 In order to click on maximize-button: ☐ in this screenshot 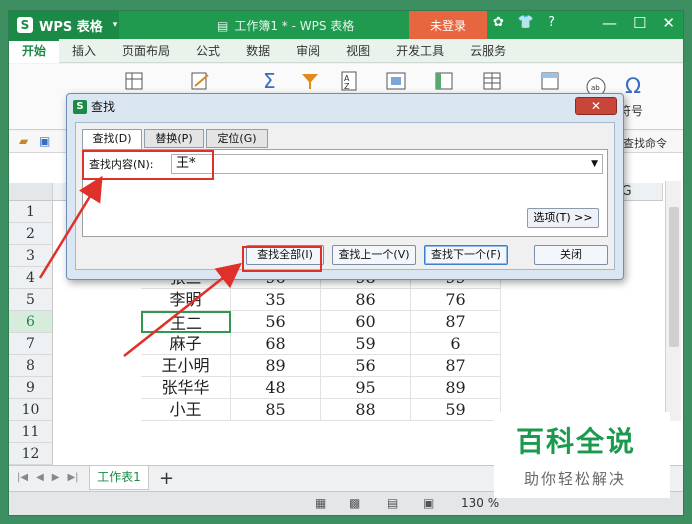, I will do `click(639, 23)`.